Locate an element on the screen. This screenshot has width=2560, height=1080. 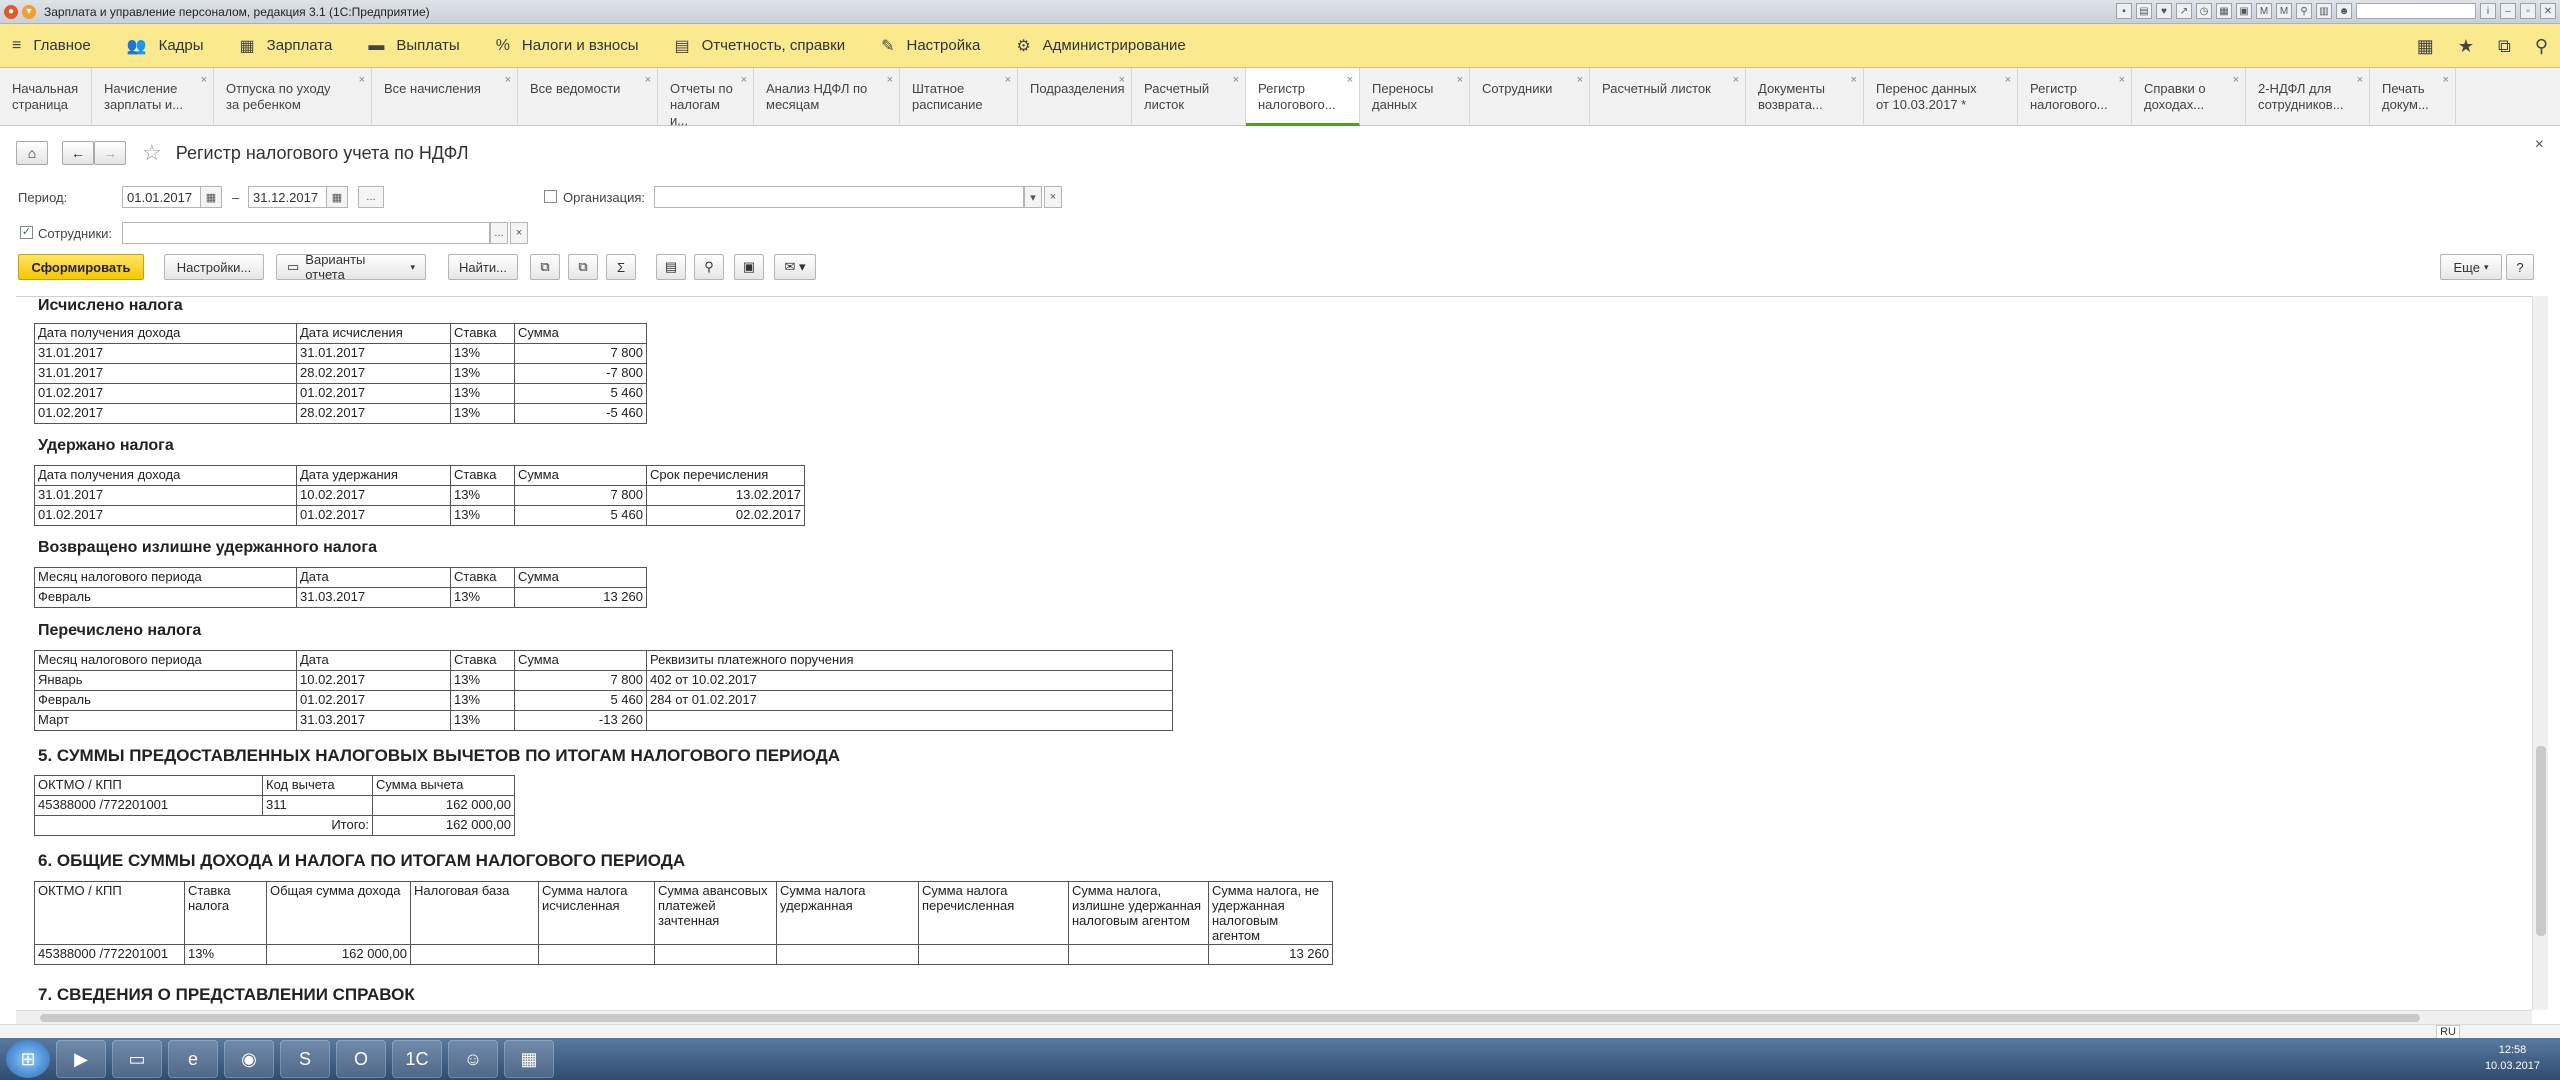
start-button-icon: ⊞ is located at coordinates (28, 1059).